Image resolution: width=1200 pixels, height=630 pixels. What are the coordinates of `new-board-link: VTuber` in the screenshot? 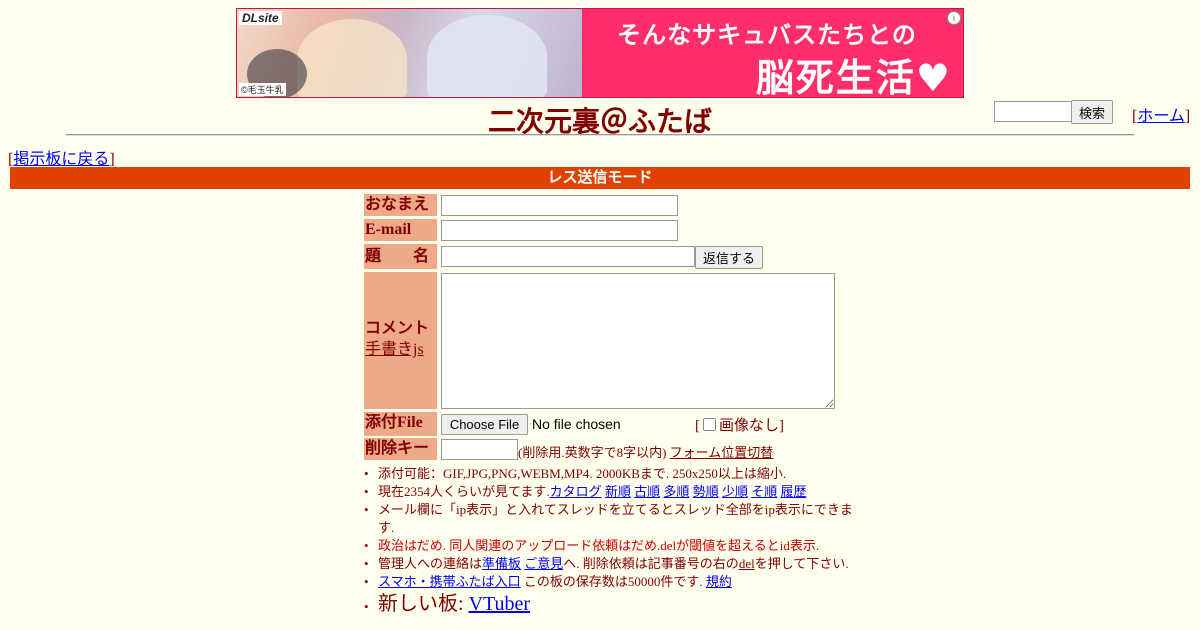 It's located at (500, 604).